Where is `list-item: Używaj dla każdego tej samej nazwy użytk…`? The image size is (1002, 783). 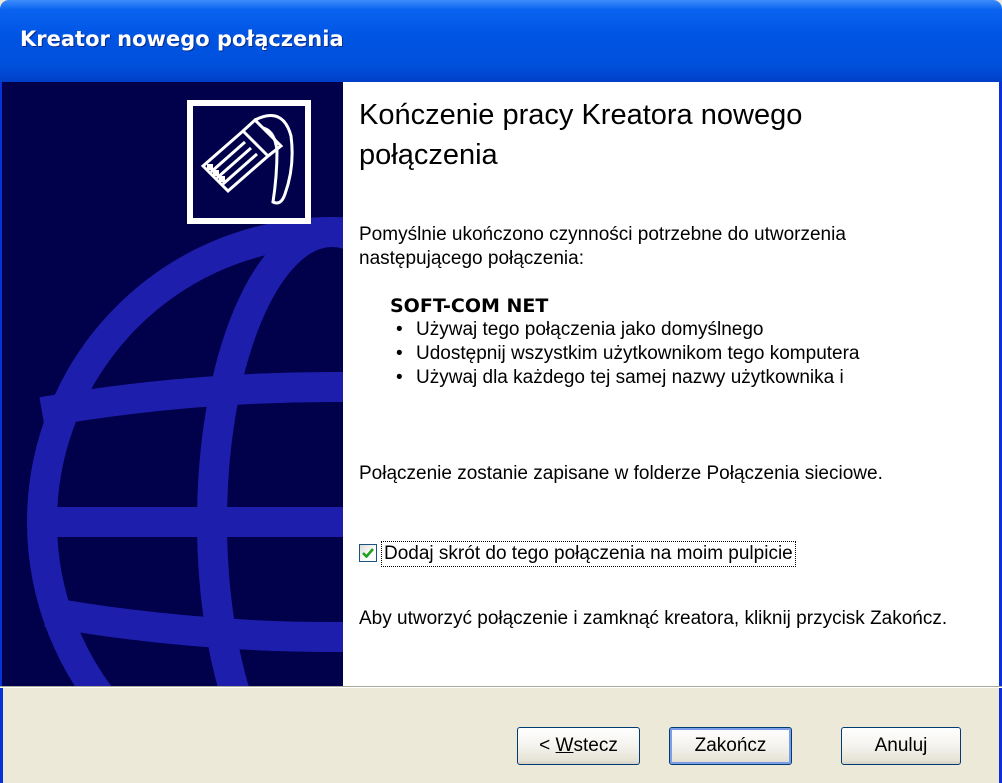
list-item: Używaj dla każdego tej samej nazwy użytk… is located at coordinates (628, 378).